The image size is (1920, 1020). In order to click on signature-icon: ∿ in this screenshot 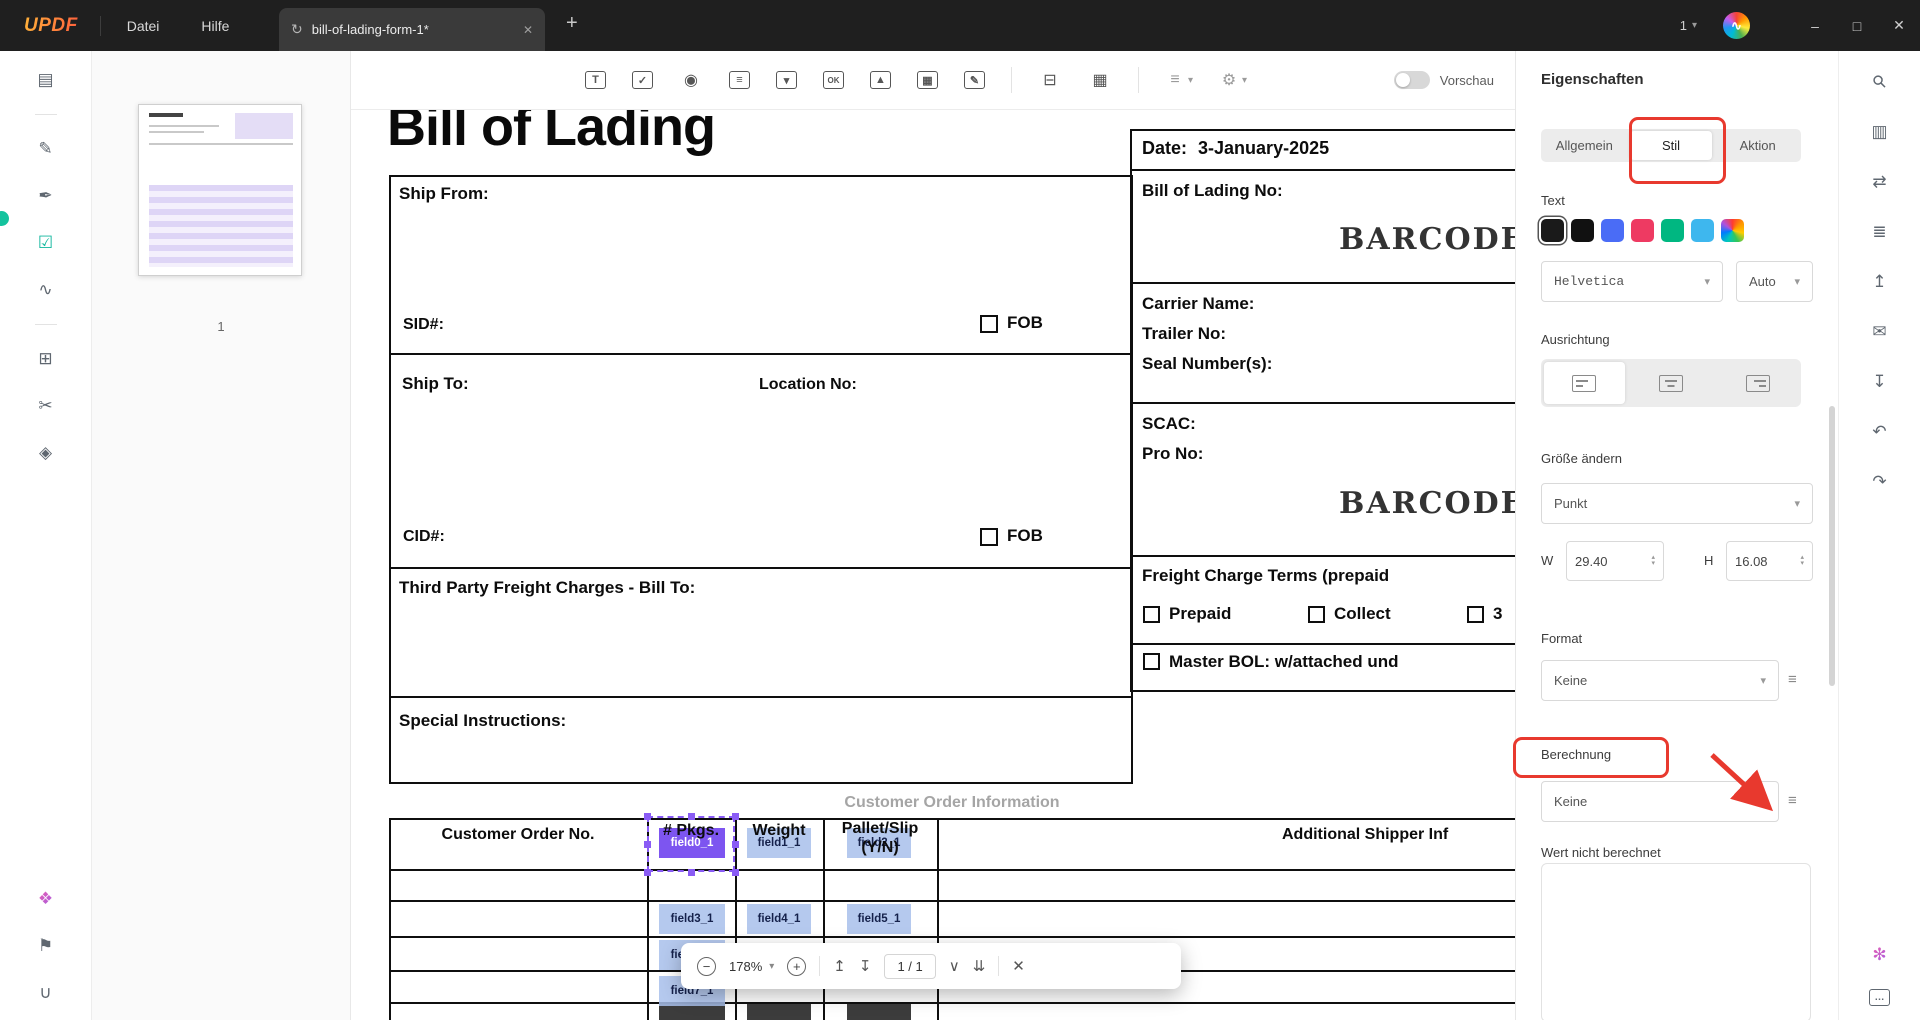, I will do `click(46, 290)`.